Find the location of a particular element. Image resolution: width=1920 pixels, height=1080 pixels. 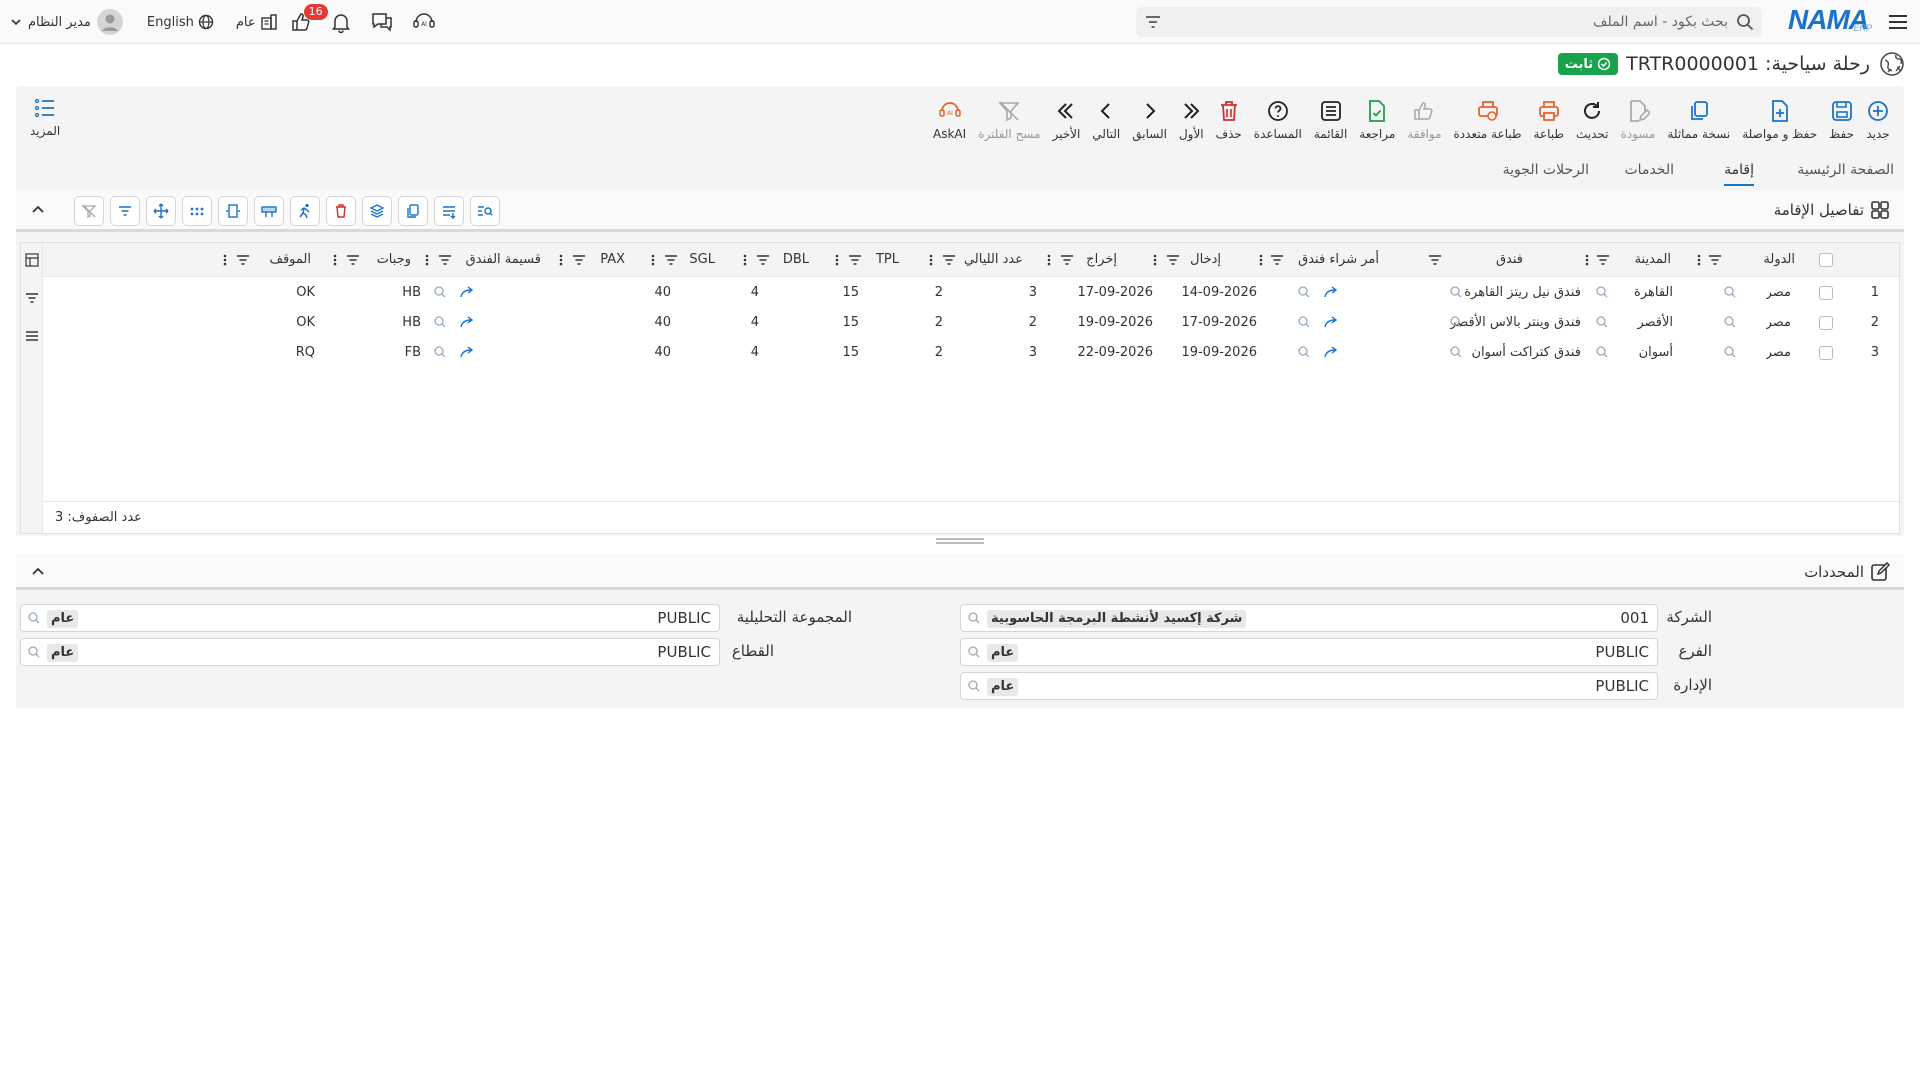

cell-dbl: 15 is located at coordinates (850, 323).